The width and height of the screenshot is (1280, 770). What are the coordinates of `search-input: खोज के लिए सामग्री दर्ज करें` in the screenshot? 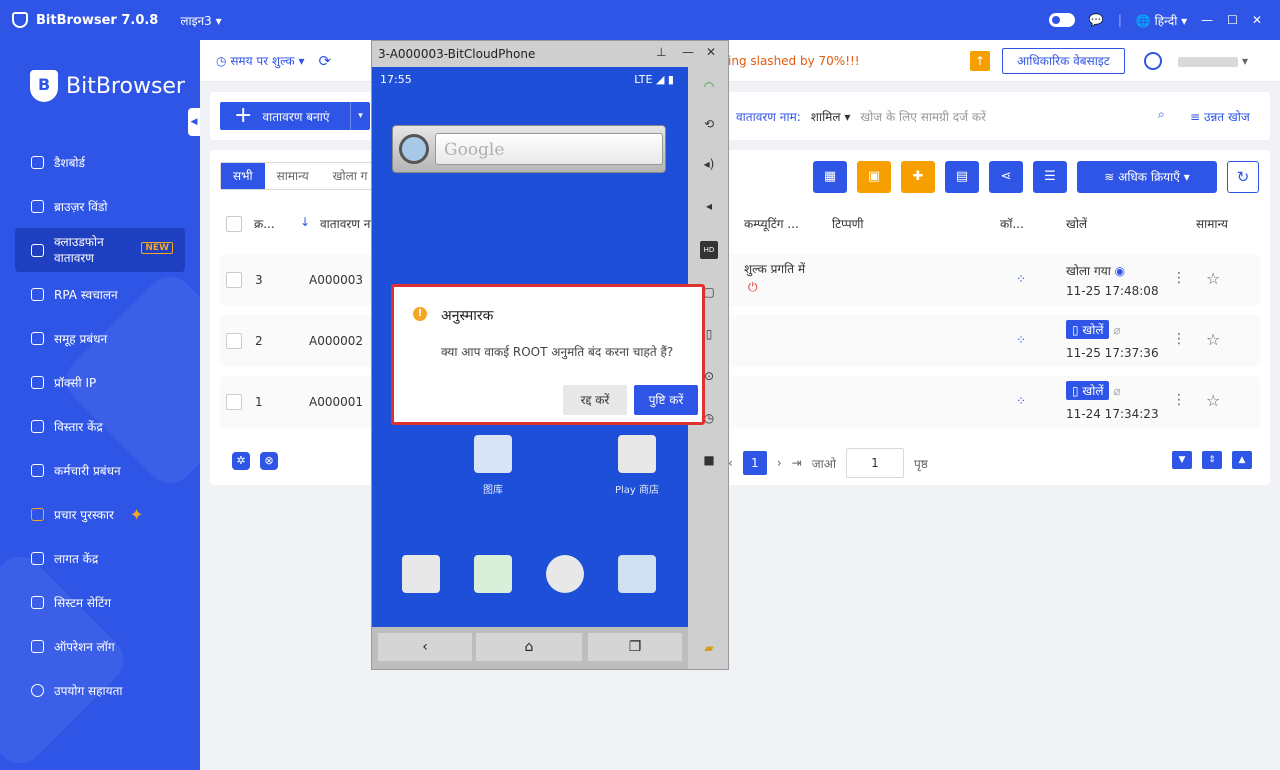 It's located at (1000, 116).